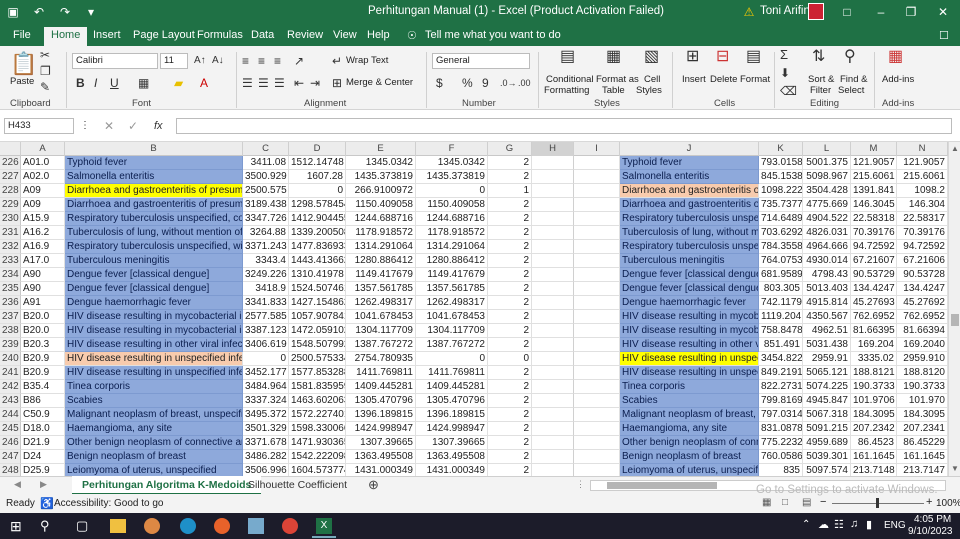  Describe the element at coordinates (827, 415) in the screenshot. I see `cell-l: 5067.318` at that location.